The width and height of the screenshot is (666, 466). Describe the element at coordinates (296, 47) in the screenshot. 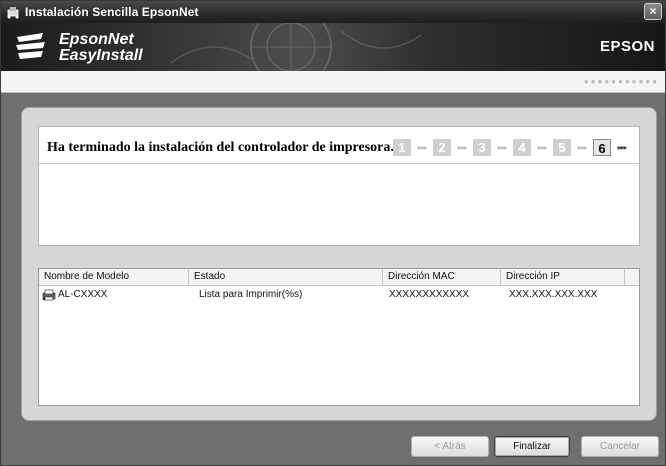

I see `compass-decoration-icon` at that location.